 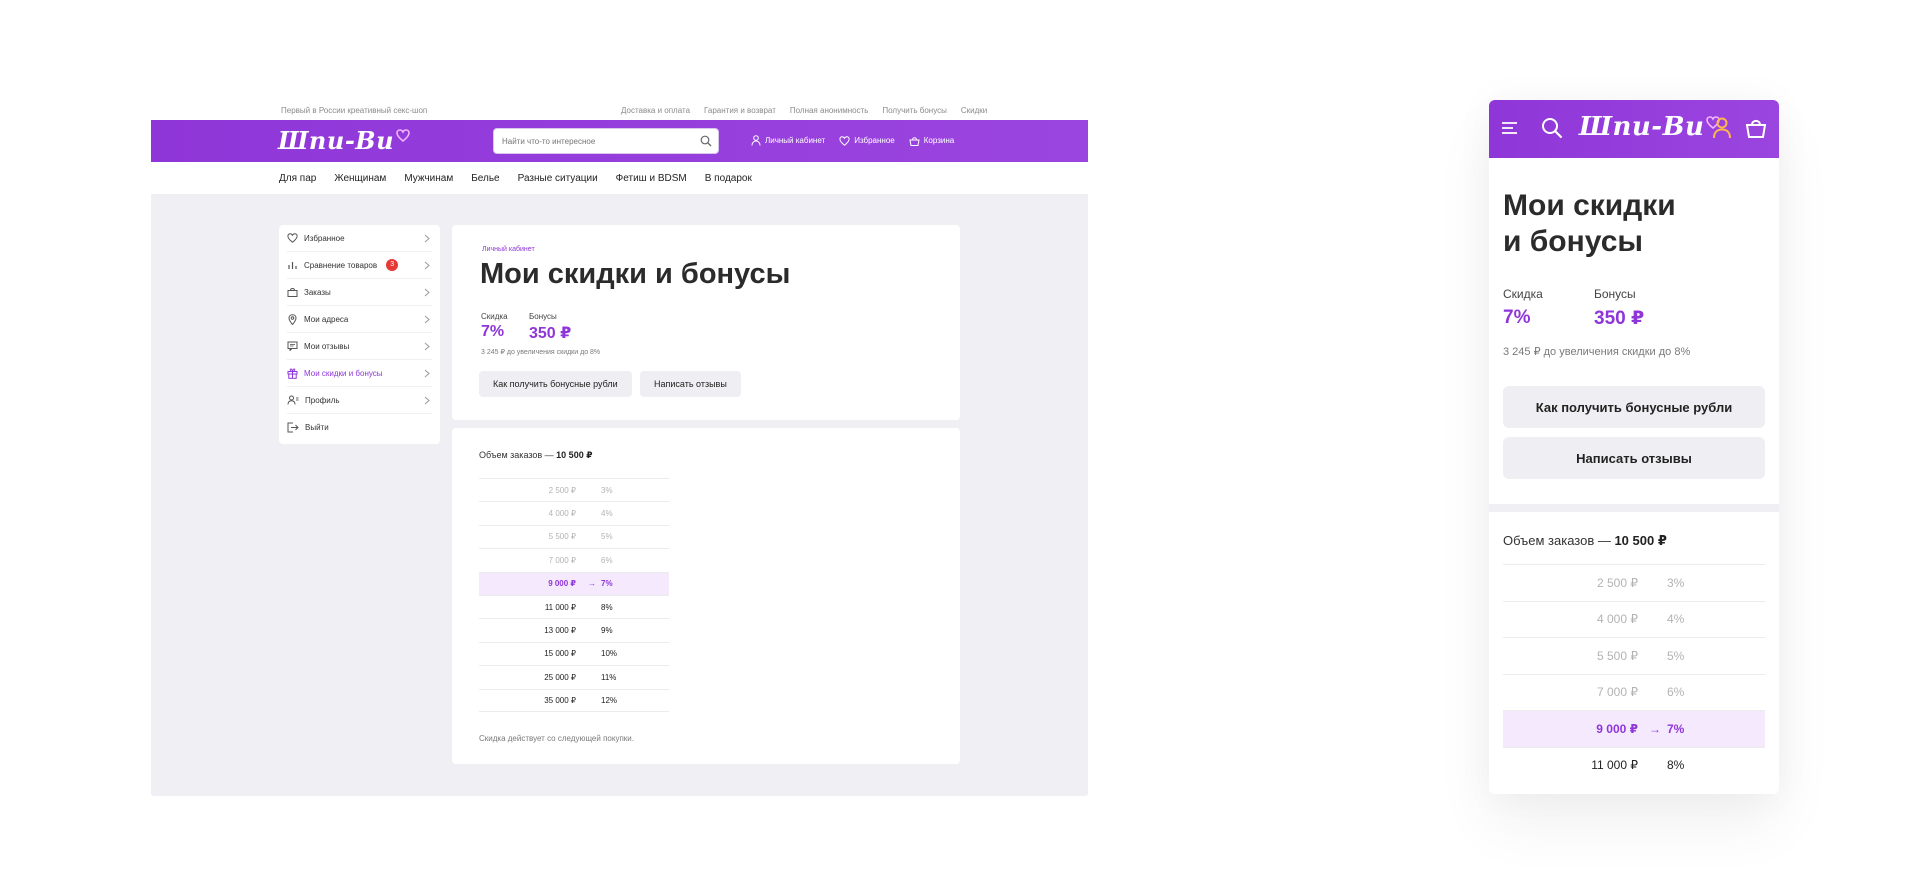 I want to click on heart-icon, so click(x=844, y=140).